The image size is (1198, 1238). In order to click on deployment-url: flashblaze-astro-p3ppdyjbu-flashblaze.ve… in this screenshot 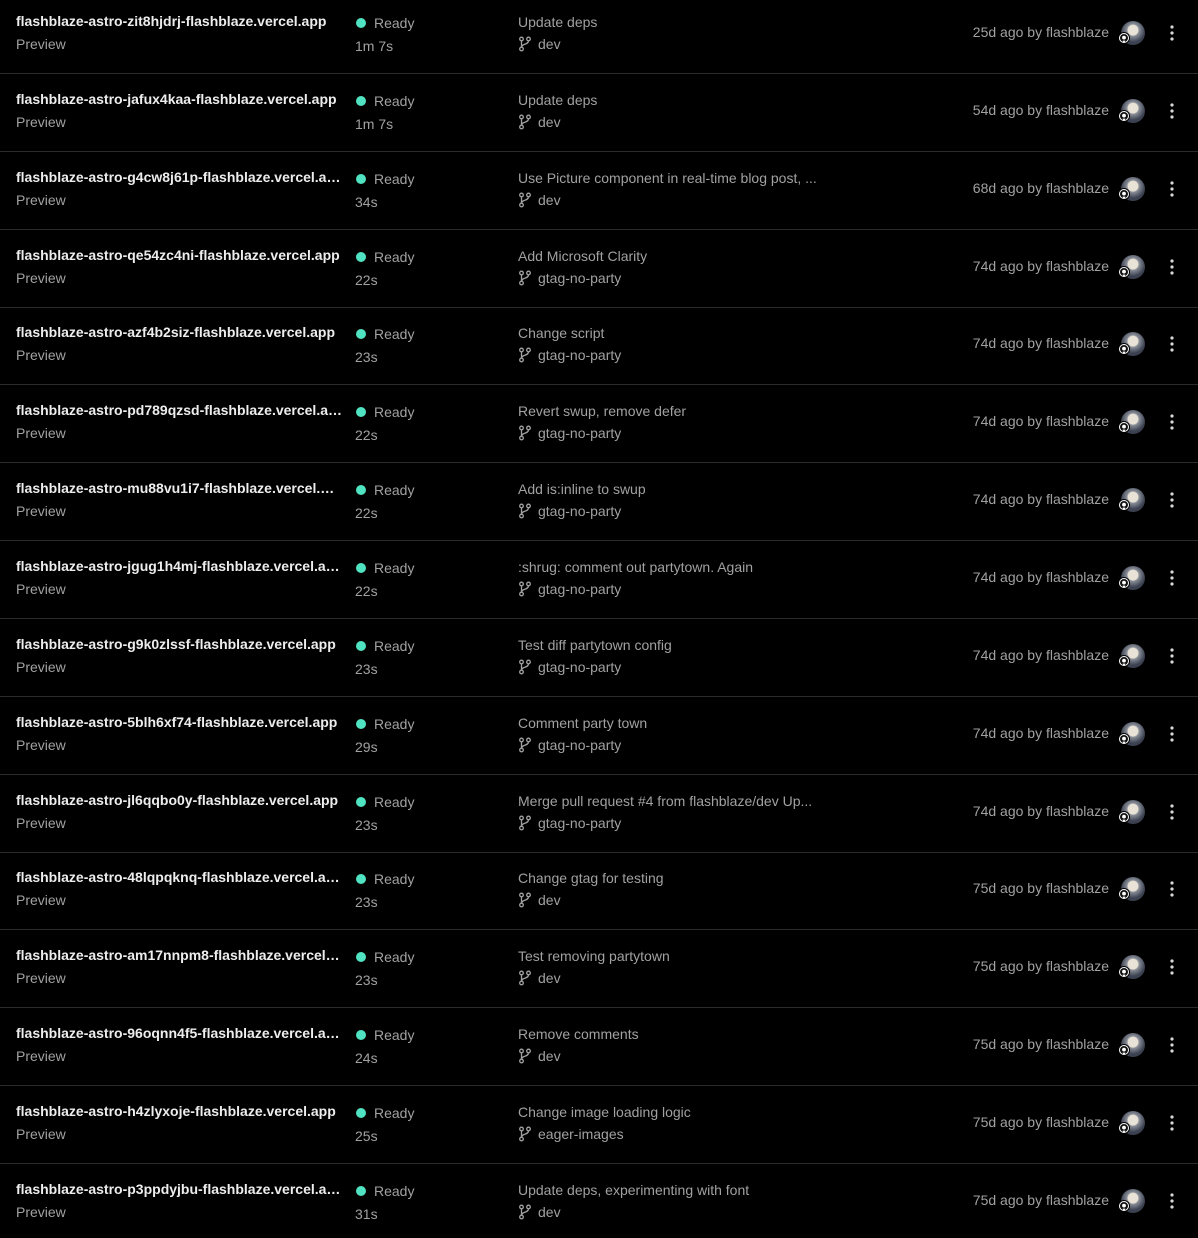, I will do `click(179, 1189)`.